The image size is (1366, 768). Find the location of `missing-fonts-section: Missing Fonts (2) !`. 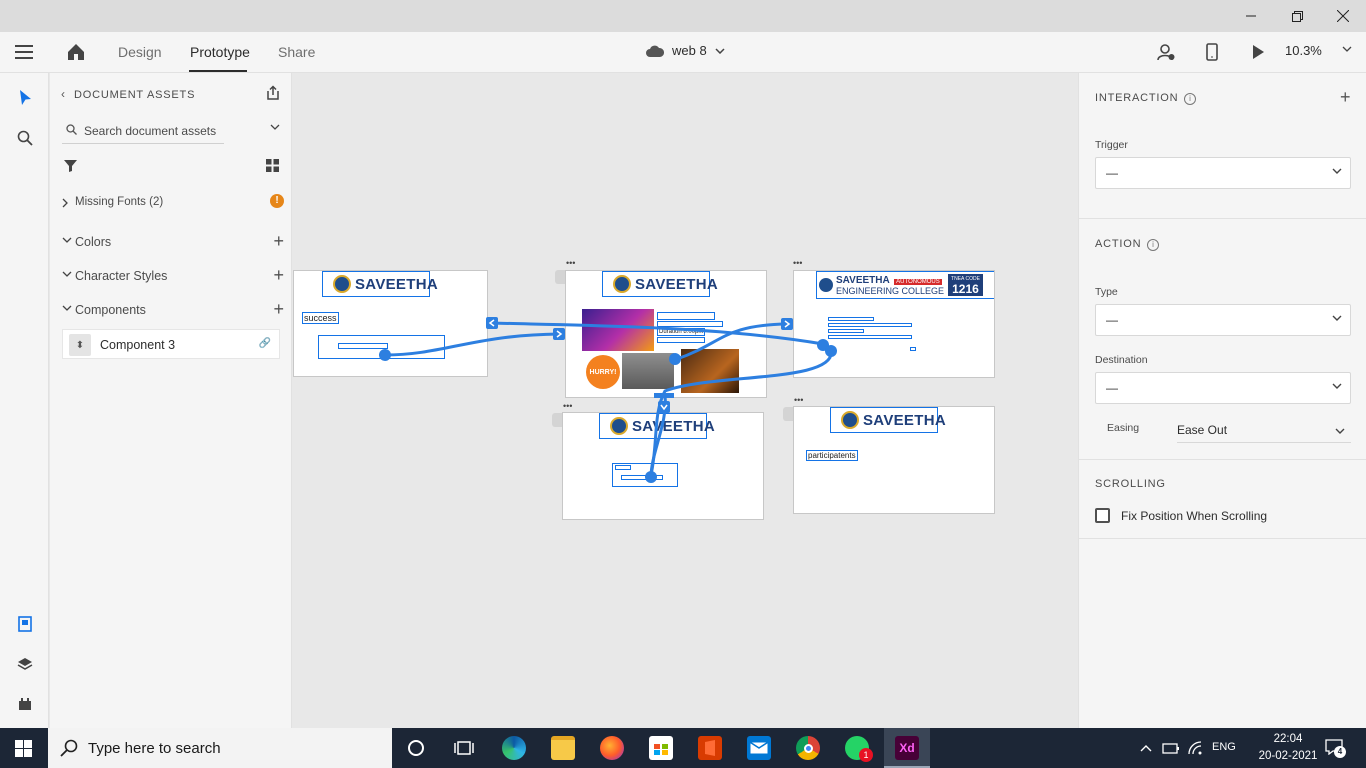

missing-fonts-section: Missing Fonts (2) ! is located at coordinates (173, 204).